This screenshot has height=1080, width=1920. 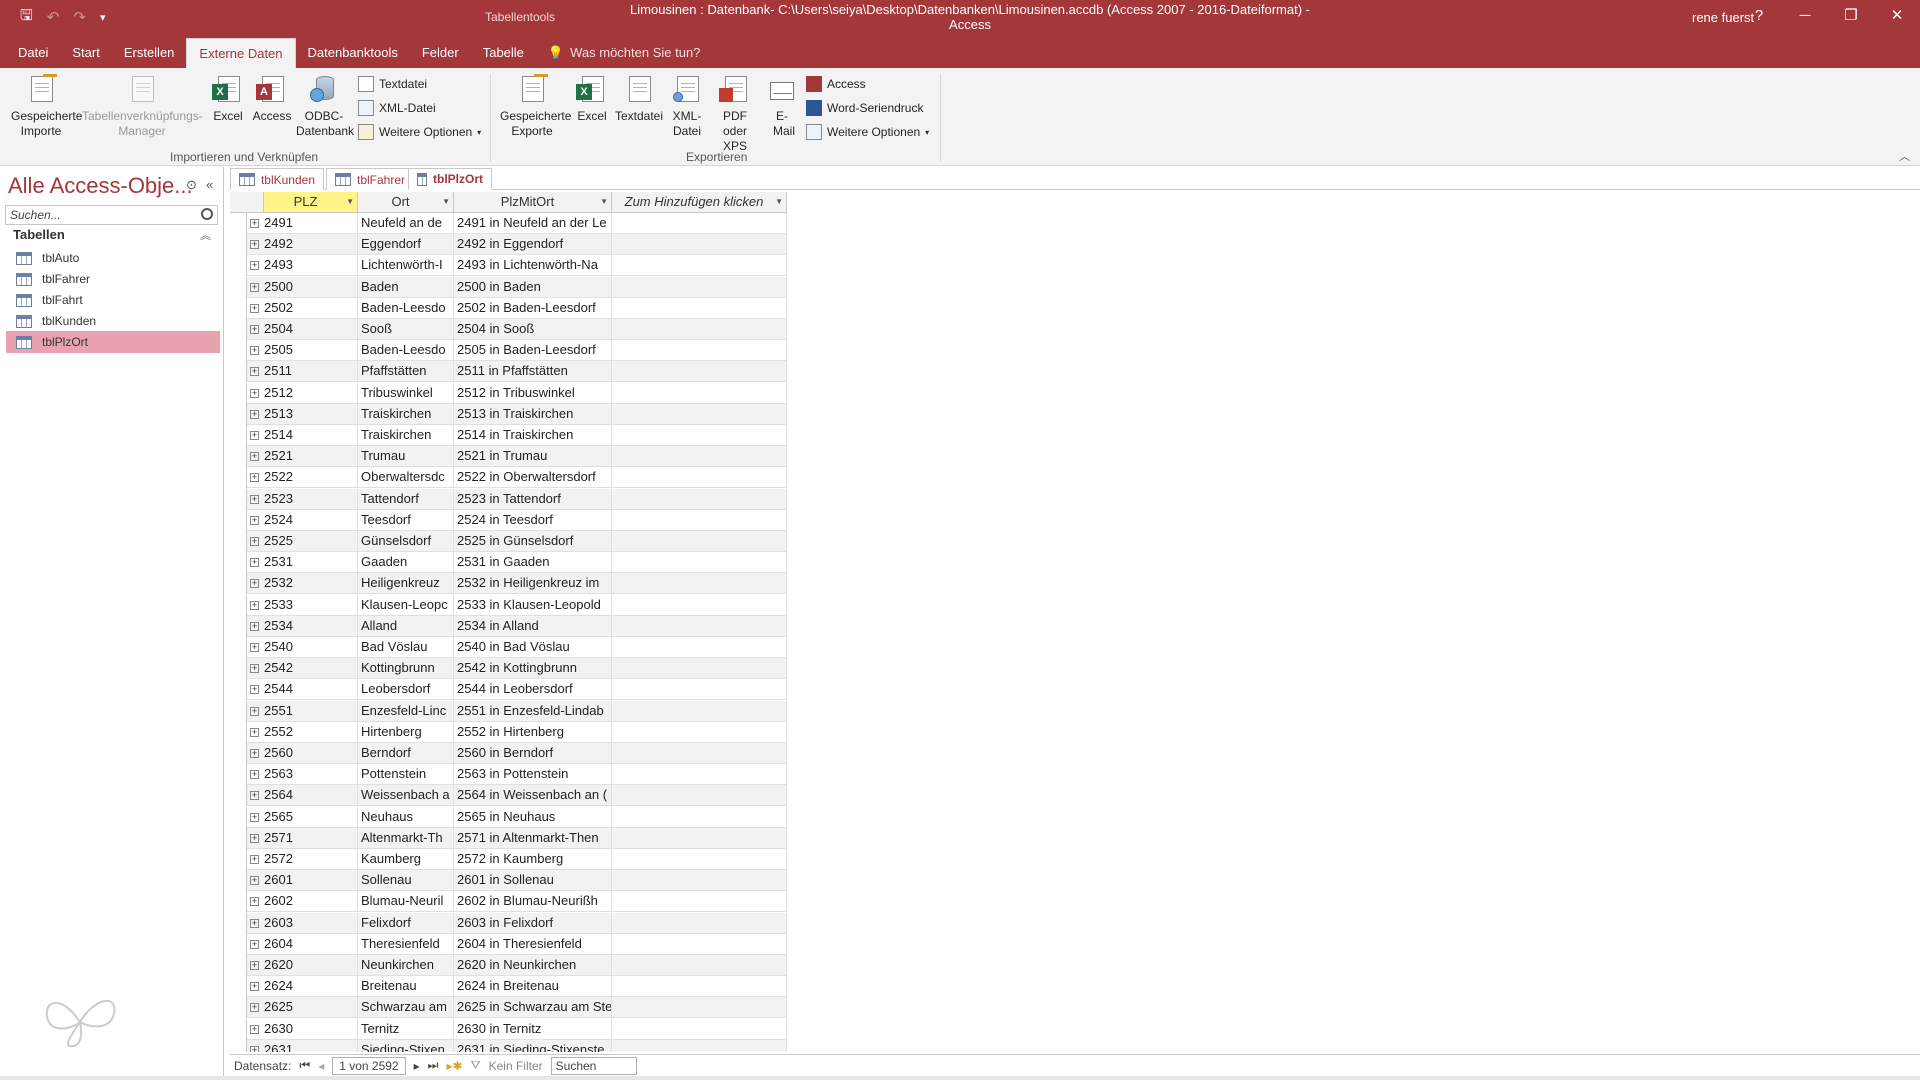 I want to click on cell-plzmitort: 2620 in Neunkirchen, so click(x=533, y=965).